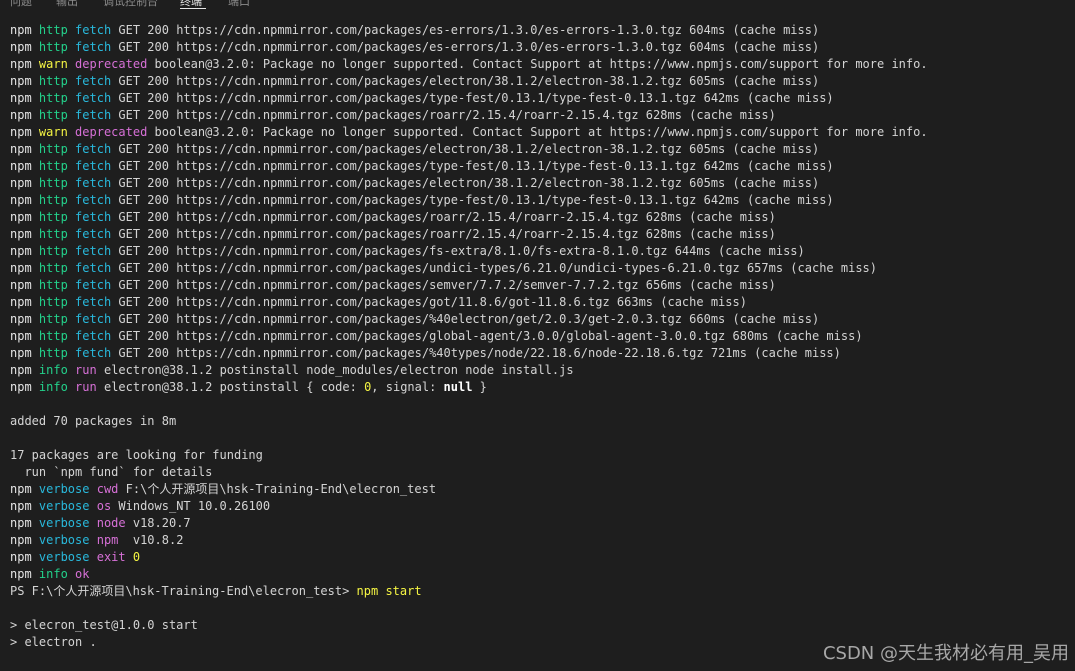 The width and height of the screenshot is (1075, 671). Describe the element at coordinates (53, 370) in the screenshot. I see `log-level: info` at that location.